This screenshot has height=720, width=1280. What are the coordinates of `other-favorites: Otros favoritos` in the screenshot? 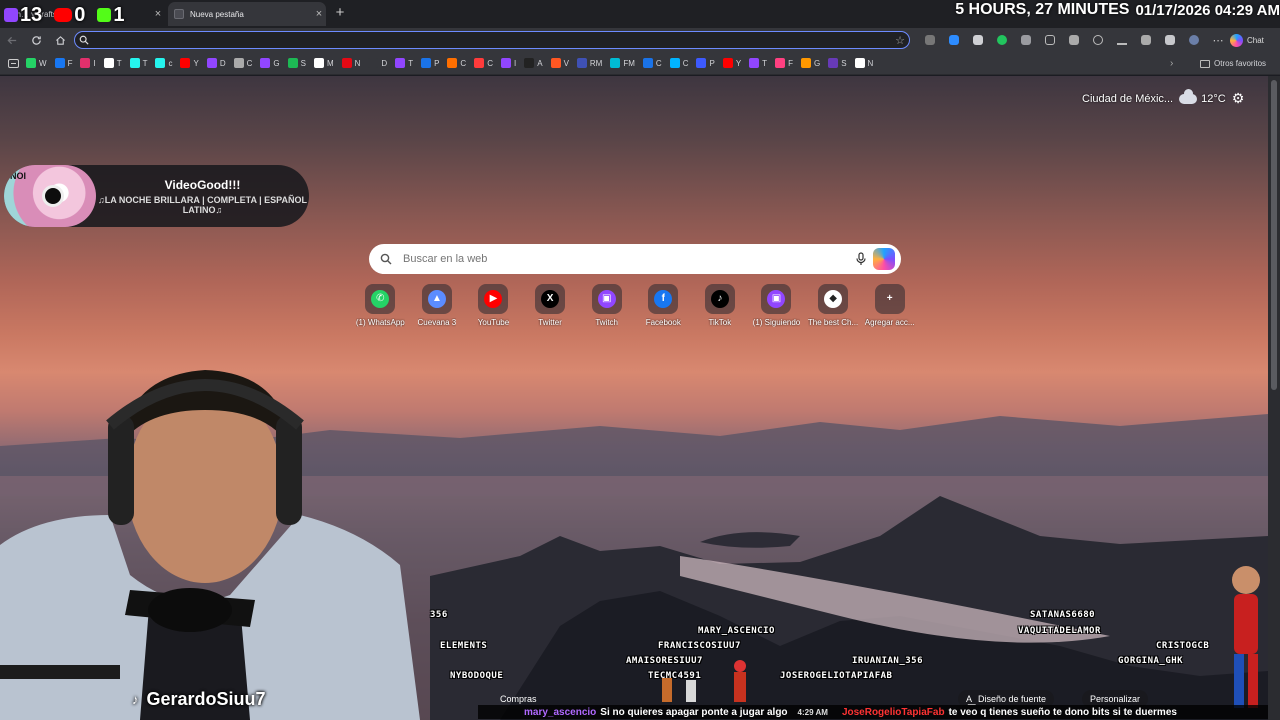 It's located at (1233, 63).